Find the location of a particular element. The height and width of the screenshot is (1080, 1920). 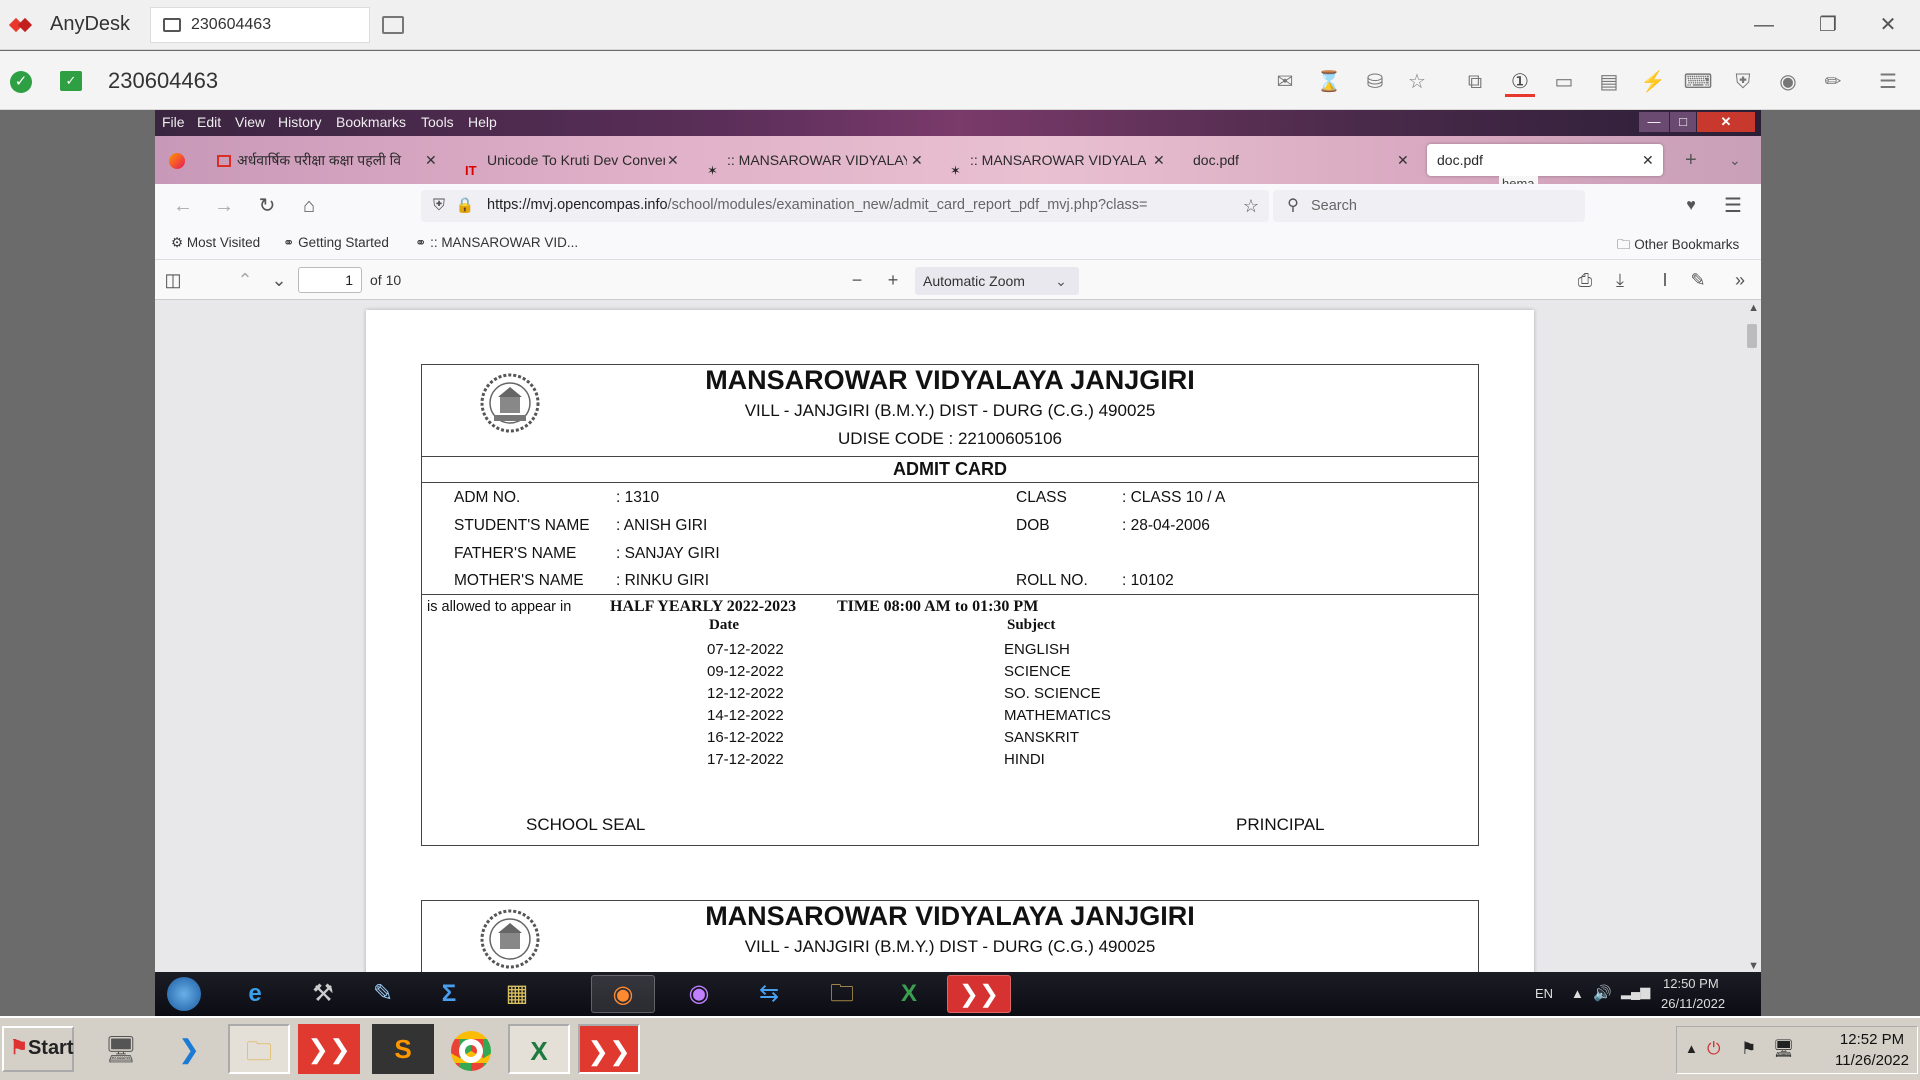

pen-icon: ✏ is located at coordinates (1833, 82).